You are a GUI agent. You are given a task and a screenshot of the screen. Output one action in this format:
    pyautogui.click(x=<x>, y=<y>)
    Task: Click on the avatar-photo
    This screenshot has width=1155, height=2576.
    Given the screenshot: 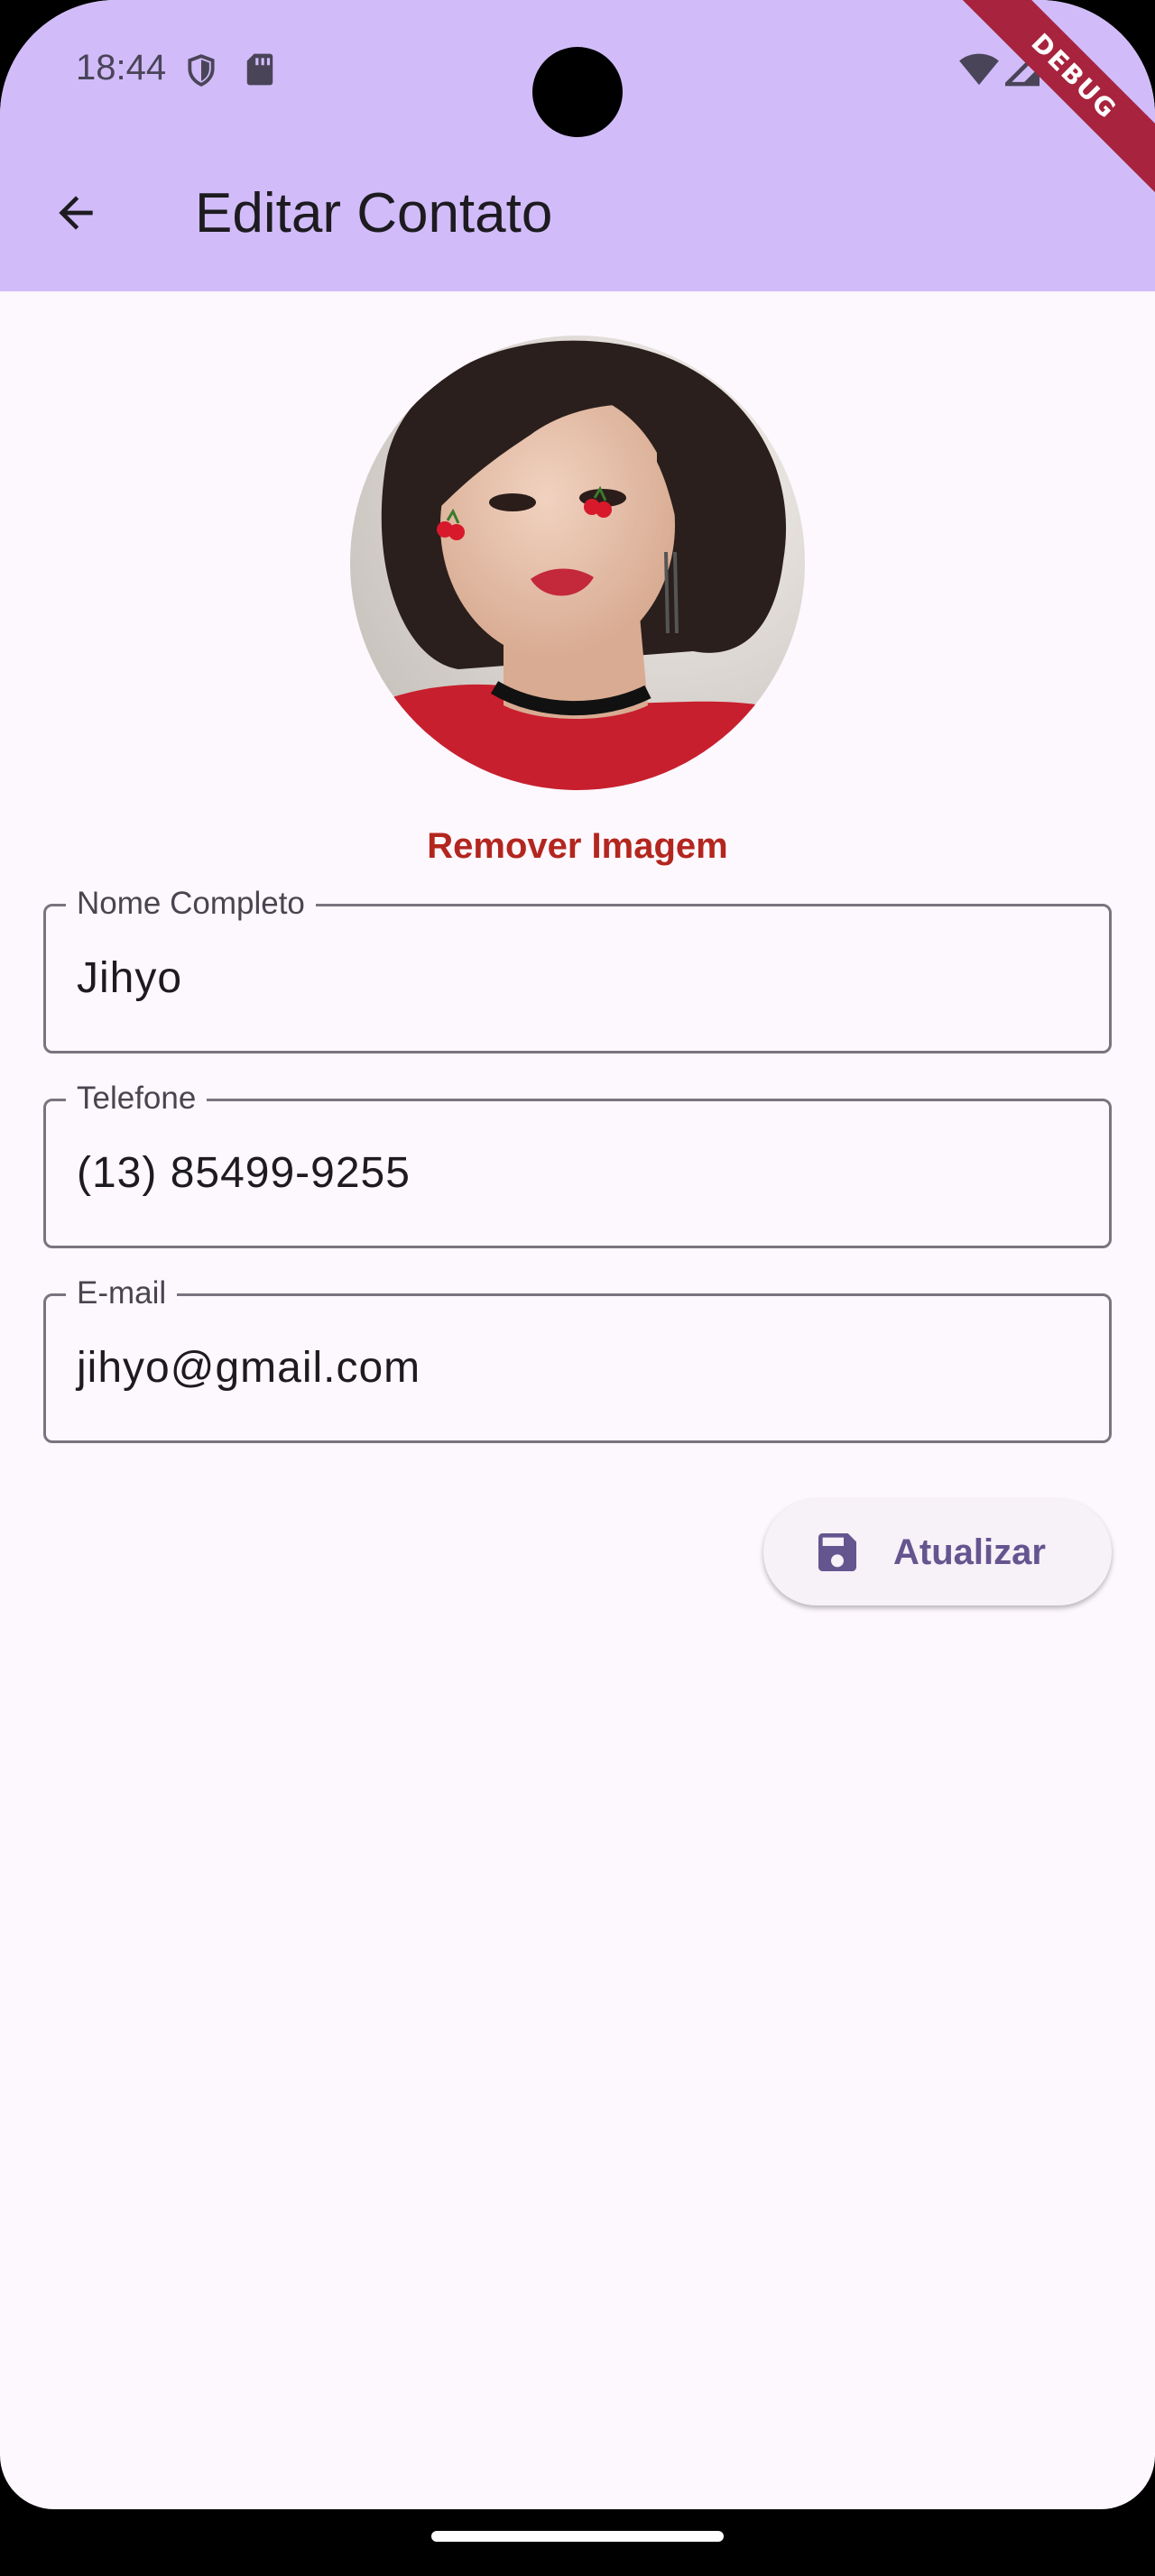 What is the action you would take?
    pyautogui.click(x=577, y=563)
    